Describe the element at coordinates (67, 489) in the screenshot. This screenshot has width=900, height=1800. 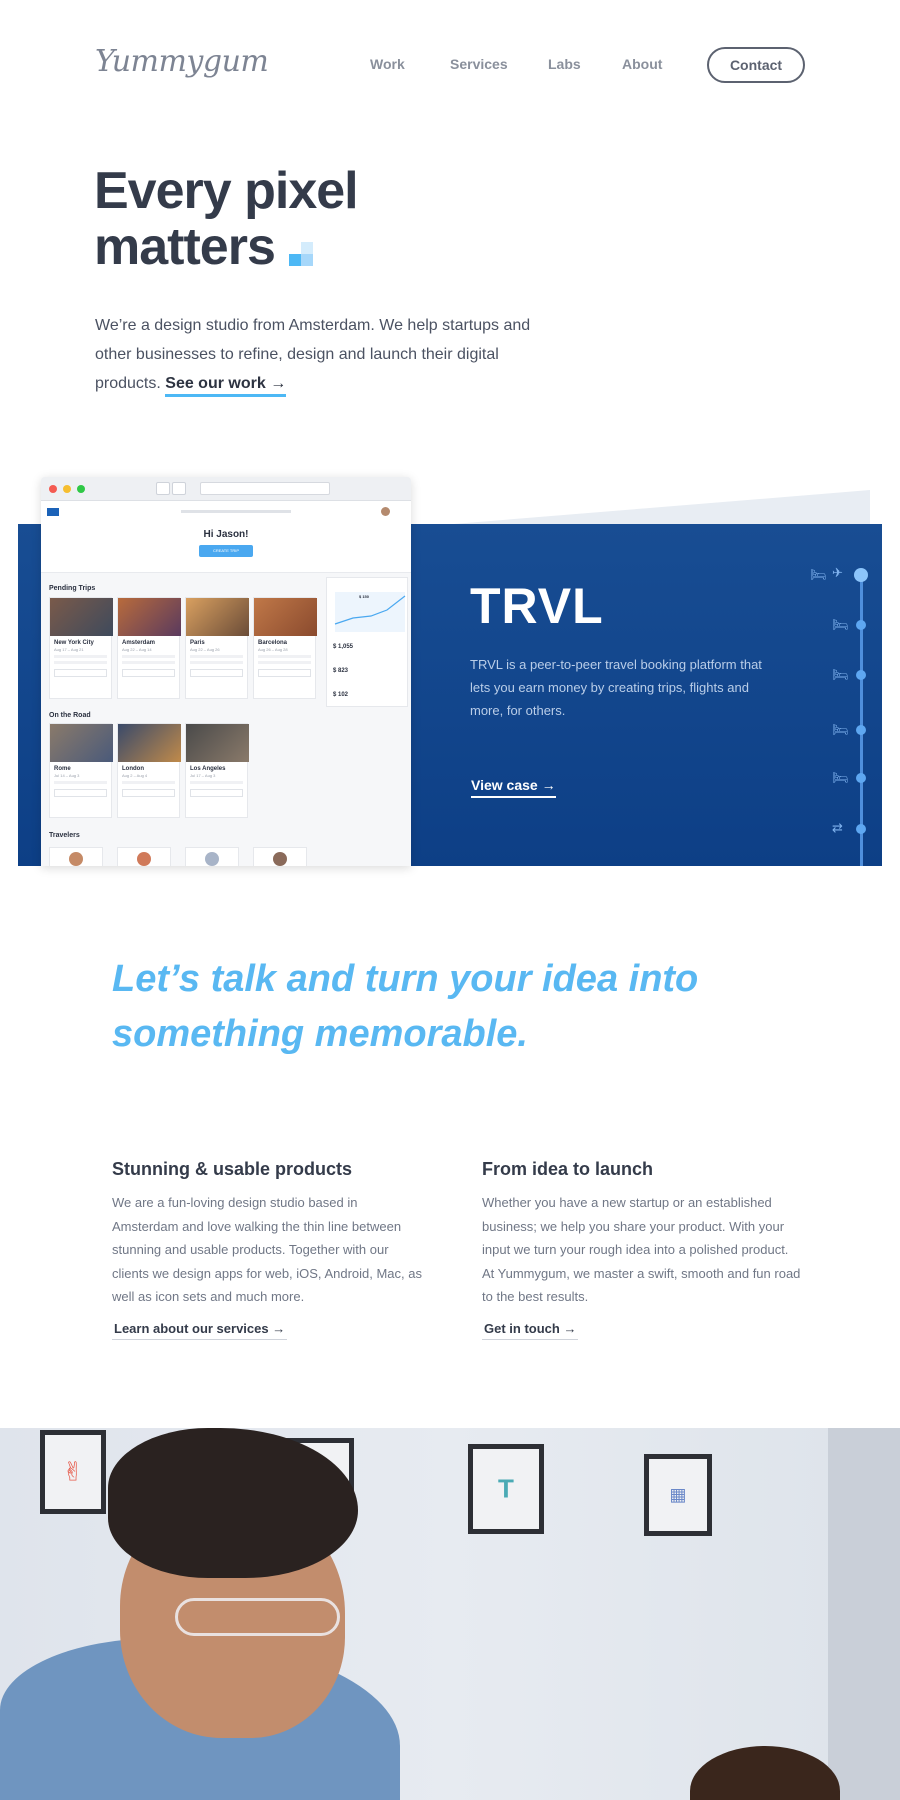
I see `minimize-dot-icon` at that location.